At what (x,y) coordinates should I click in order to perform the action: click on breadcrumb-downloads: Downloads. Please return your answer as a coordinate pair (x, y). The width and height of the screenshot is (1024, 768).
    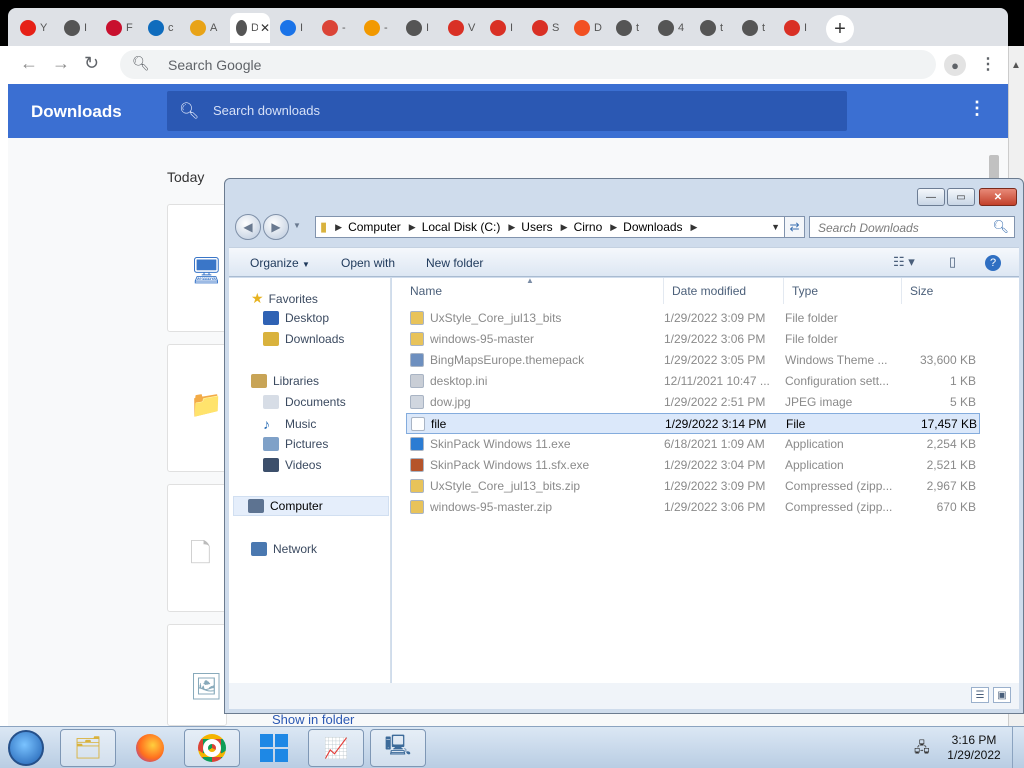
    Looking at the image, I should click on (652, 227).